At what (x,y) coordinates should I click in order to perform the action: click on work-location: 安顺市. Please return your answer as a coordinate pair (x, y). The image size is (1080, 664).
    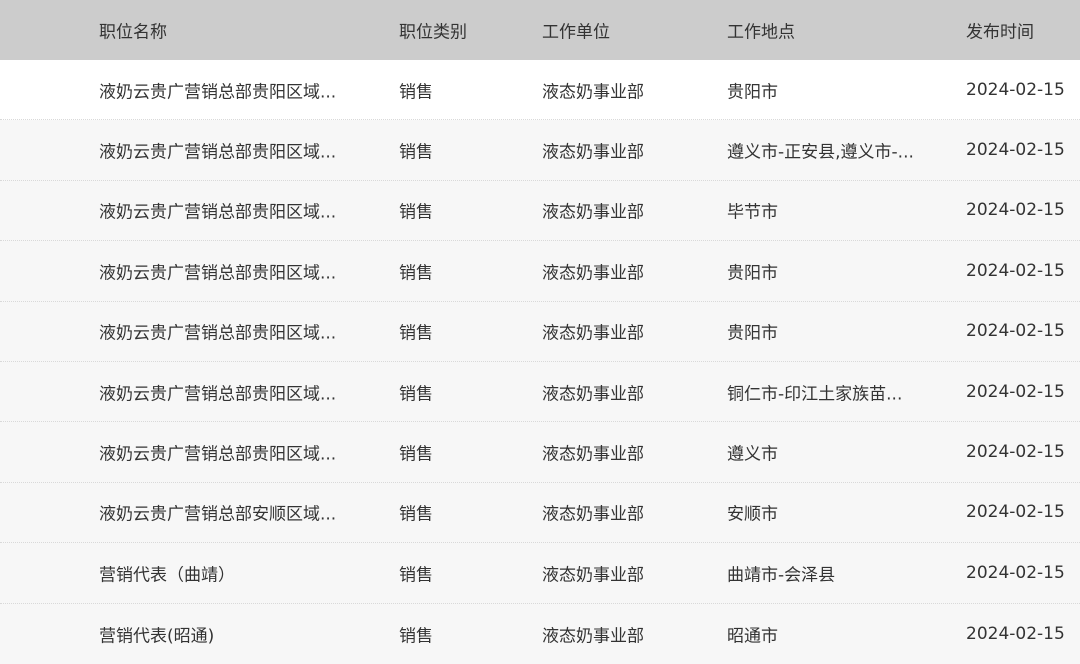
    Looking at the image, I should click on (752, 514).